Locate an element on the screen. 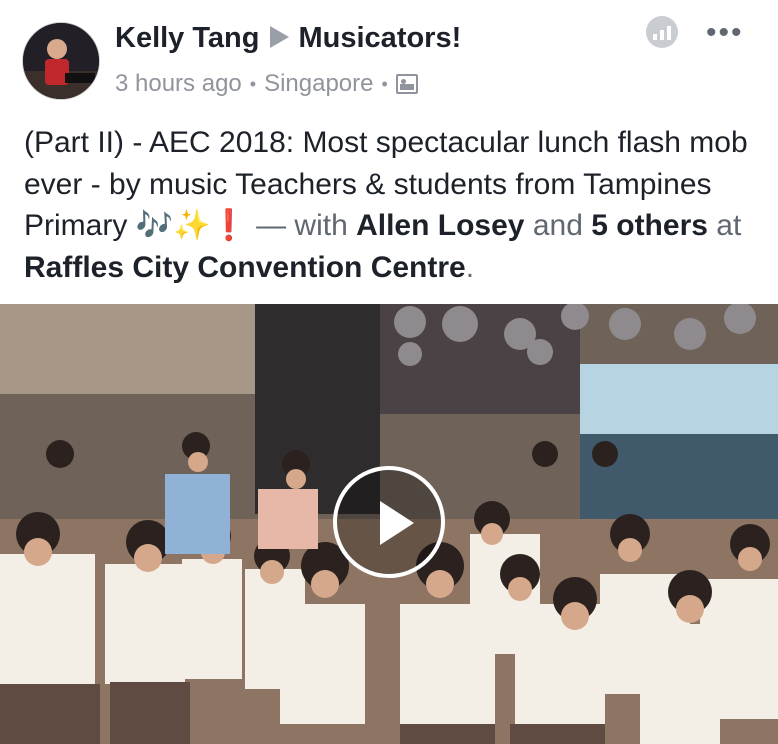 This screenshot has width=778, height=744. photo-icon is located at coordinates (406, 84).